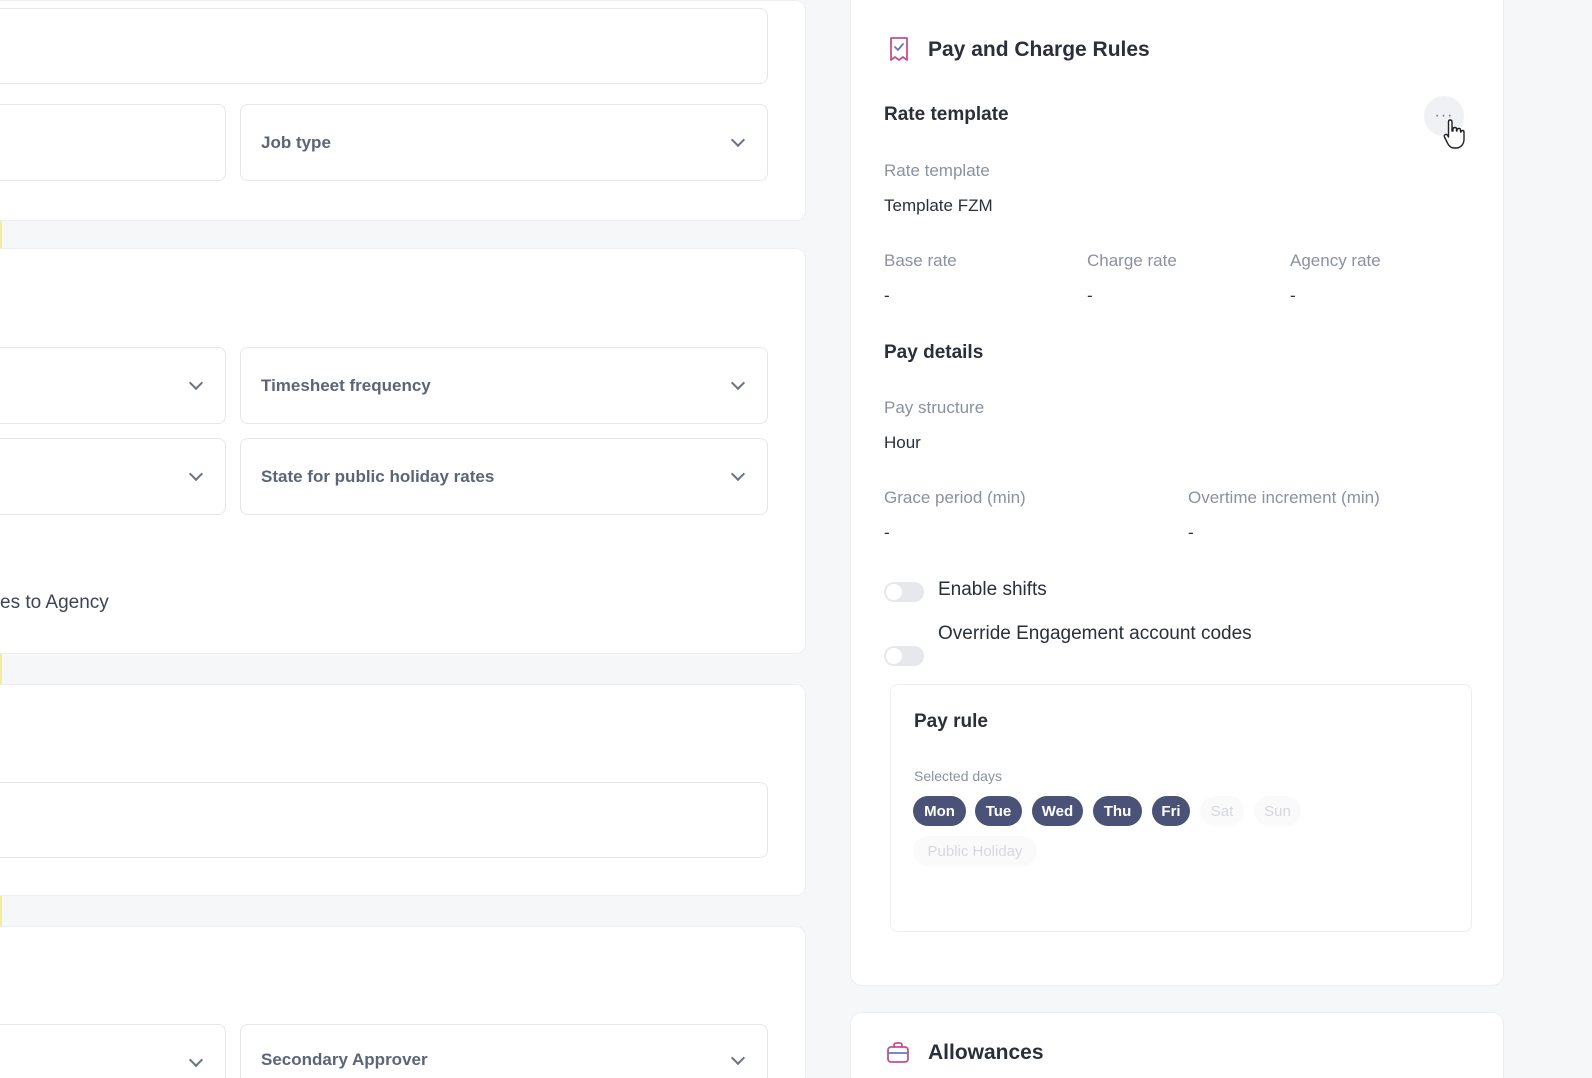 The image size is (1592, 1078). Describe the element at coordinates (946, 114) in the screenshot. I see `rate-template-heading: Rate template` at that location.